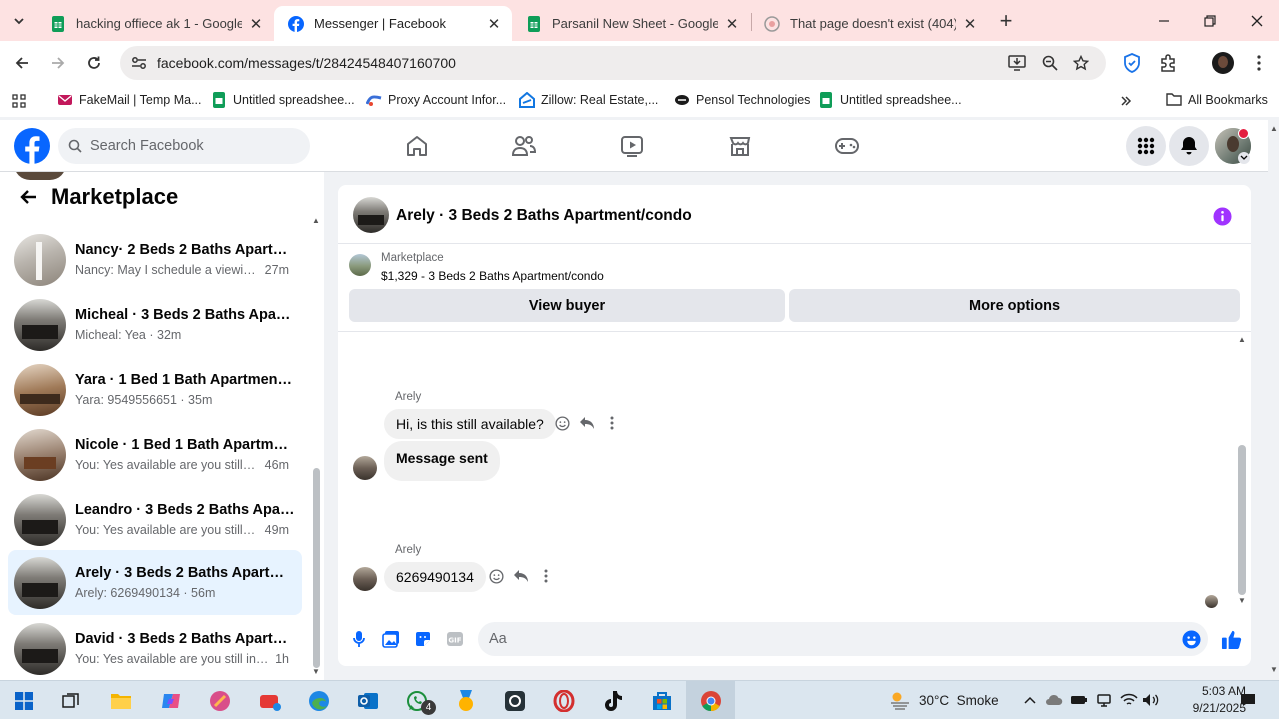 The height and width of the screenshot is (719, 1279). Describe the element at coordinates (1210, 21) in the screenshot. I see `restore-window-icon` at that location.